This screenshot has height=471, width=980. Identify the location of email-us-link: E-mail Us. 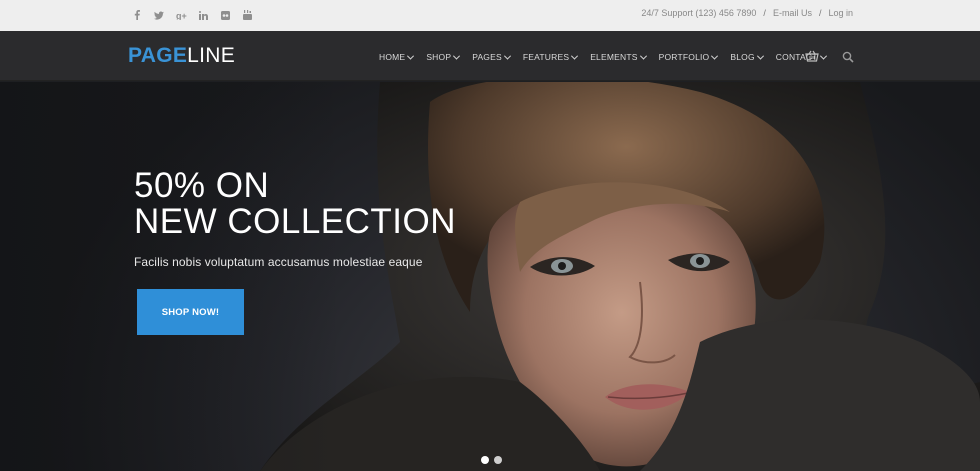
(792, 13).